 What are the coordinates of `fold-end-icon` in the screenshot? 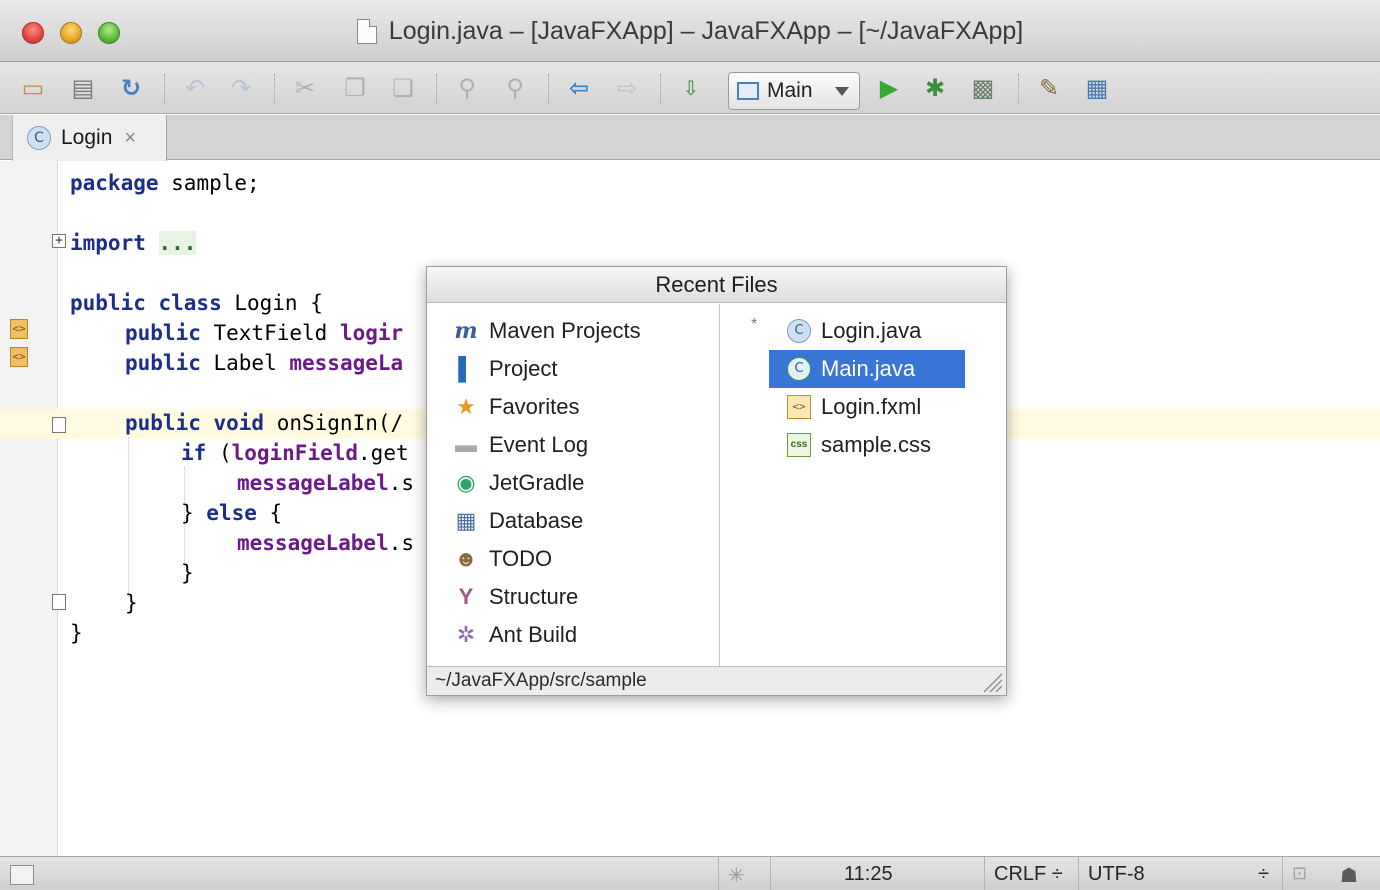 It's located at (59, 602).